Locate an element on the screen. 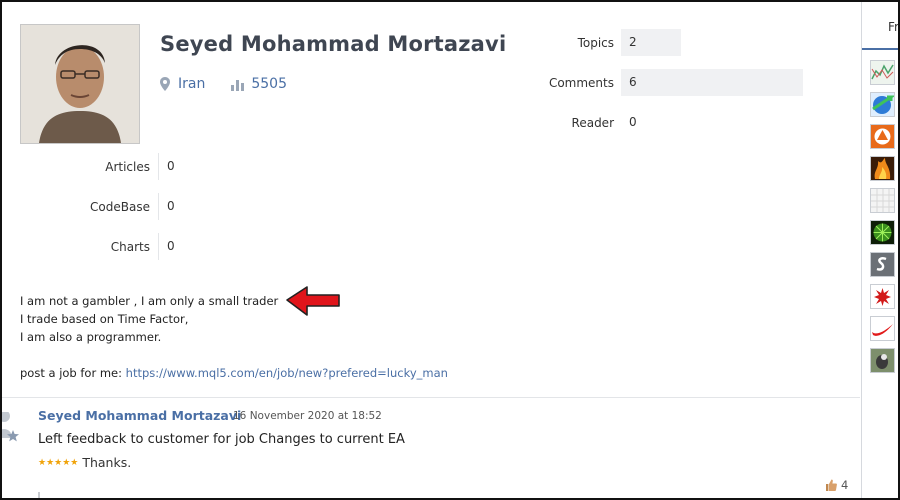  section-divider is located at coordinates (431, 397).